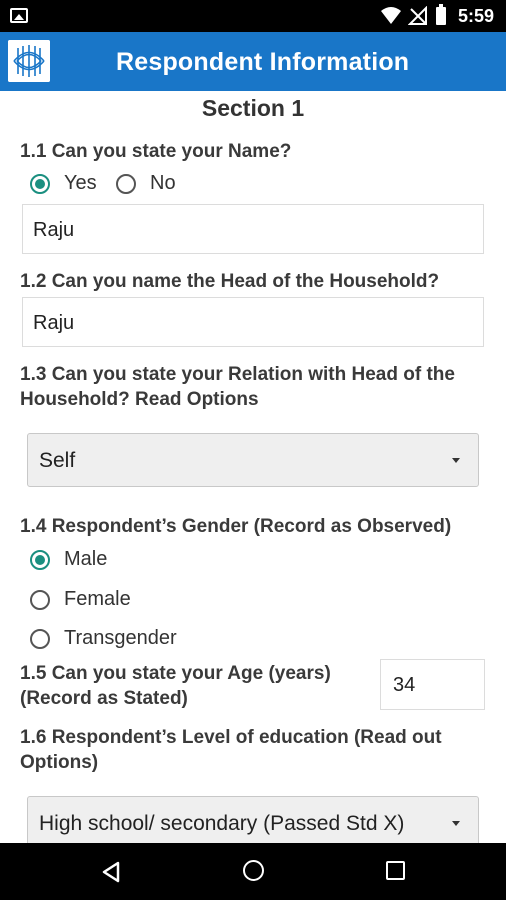 This screenshot has width=506, height=900. Describe the element at coordinates (263, 62) in the screenshot. I see `page-title: Respondent Information` at that location.